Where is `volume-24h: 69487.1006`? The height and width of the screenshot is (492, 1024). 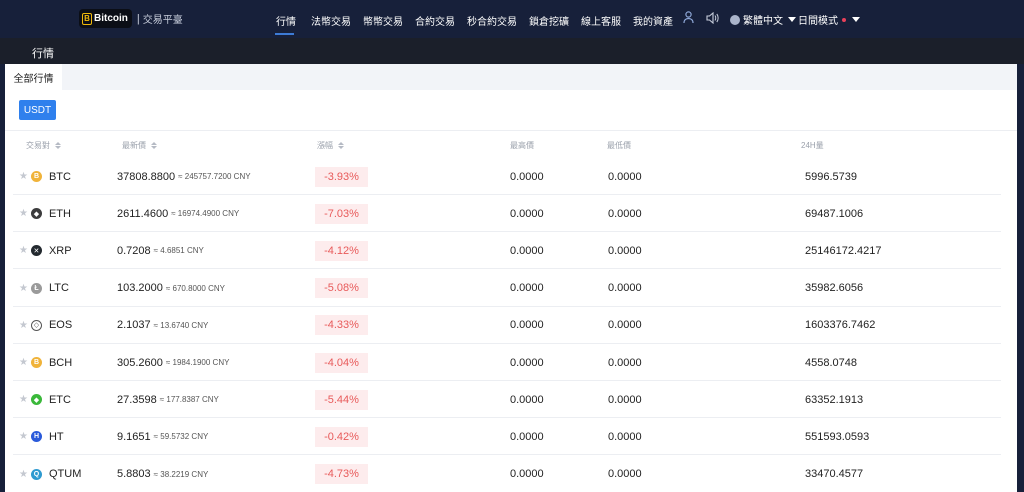 volume-24h: 69487.1006 is located at coordinates (834, 213).